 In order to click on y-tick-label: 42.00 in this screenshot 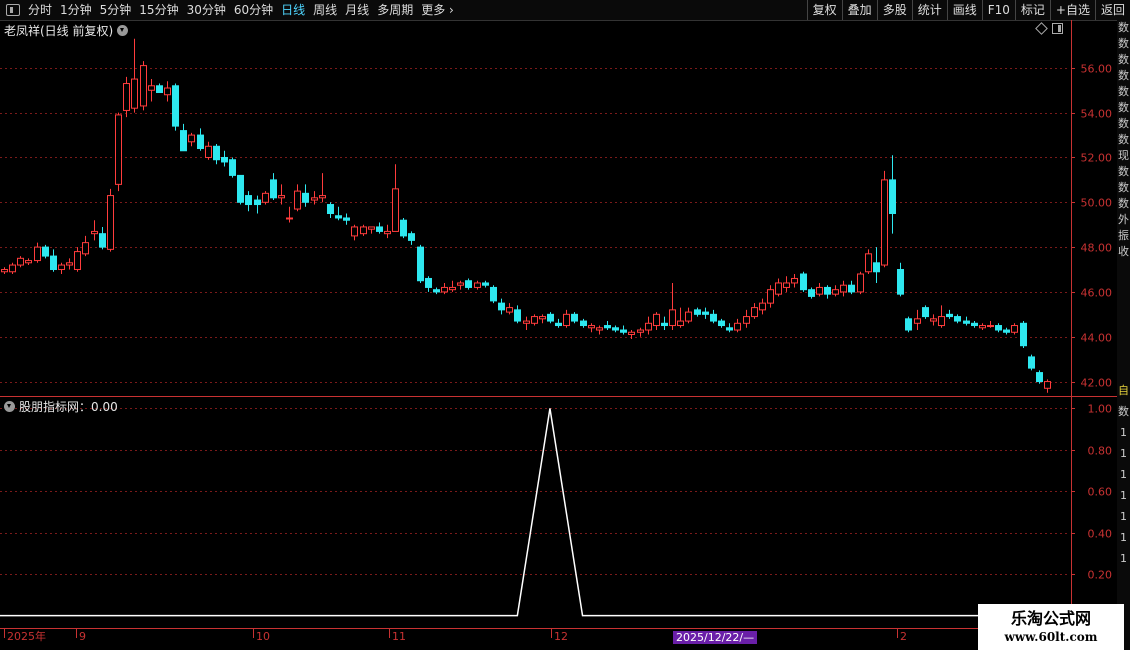, I will do `click(1097, 383)`.